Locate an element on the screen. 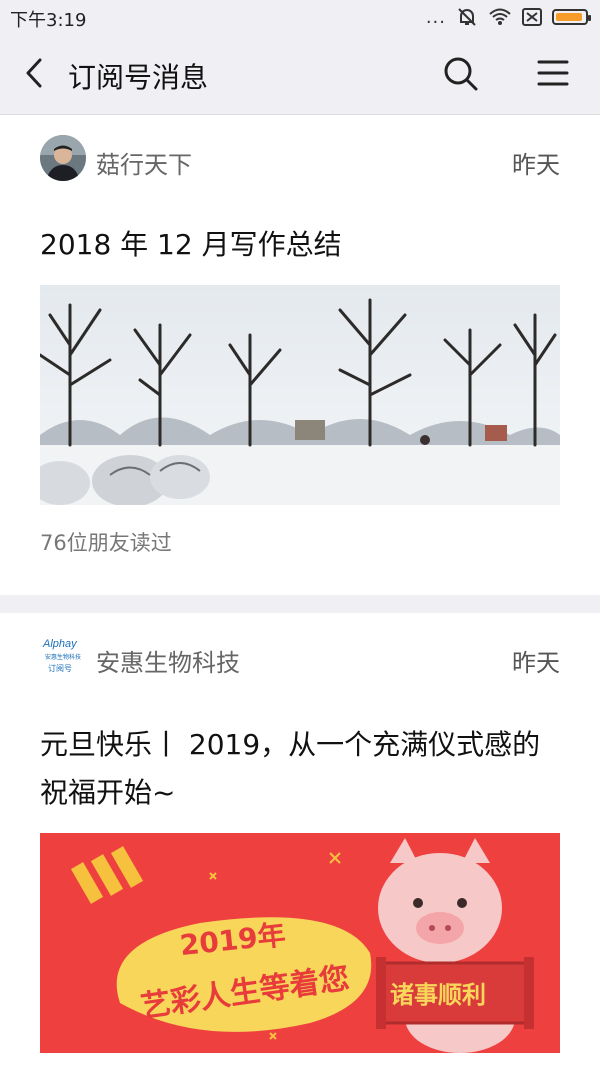  post-title: 2018 年 12 月写作总结 is located at coordinates (300, 245).